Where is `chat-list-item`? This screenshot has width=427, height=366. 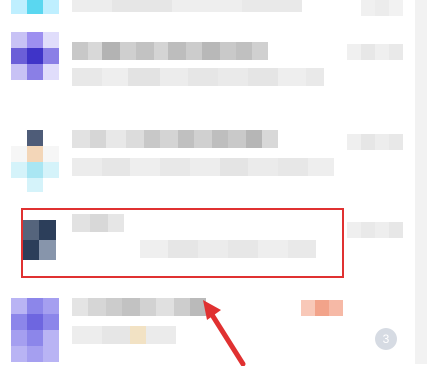
chat-list-item is located at coordinates (207, 10).